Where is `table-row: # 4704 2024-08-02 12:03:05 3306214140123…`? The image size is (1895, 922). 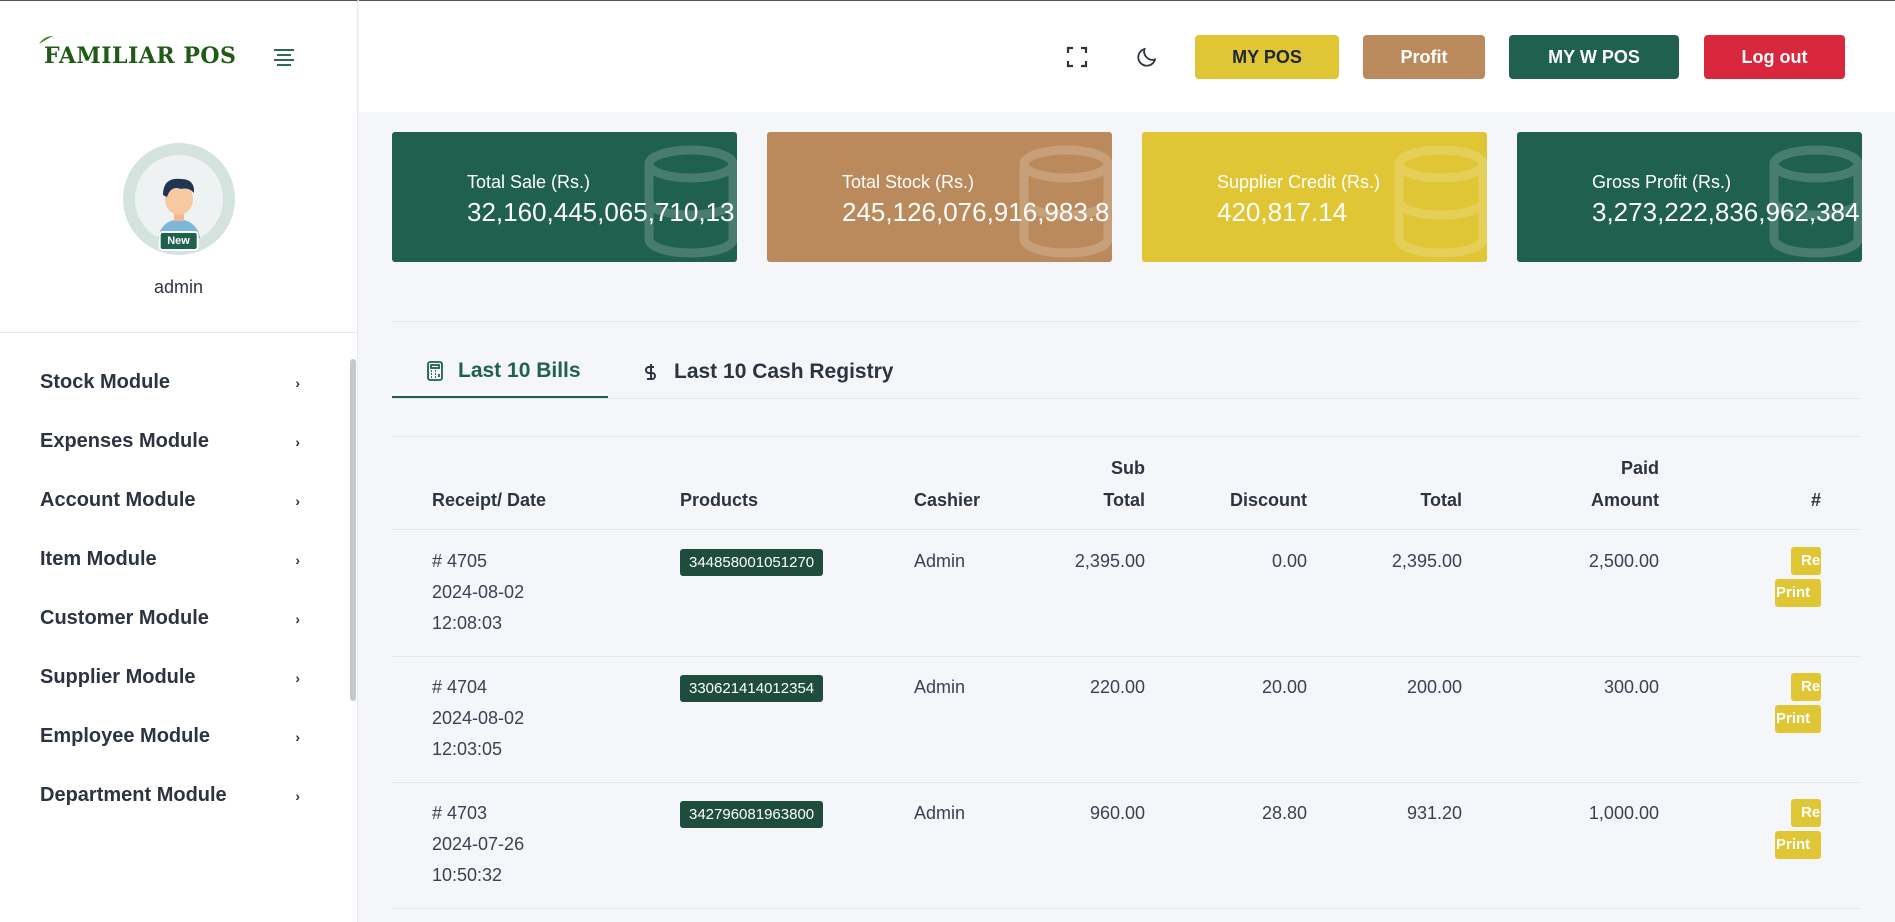
table-row: # 4704 2024-08-02 12:03:05 3306214140123… is located at coordinates (1126, 720).